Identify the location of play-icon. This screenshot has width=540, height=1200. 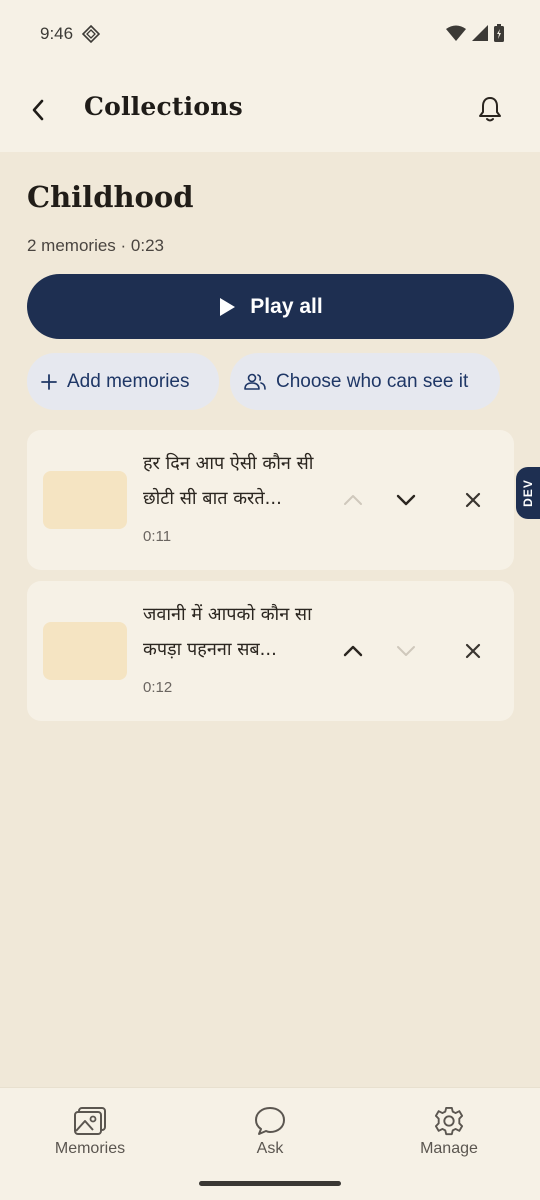
(228, 306).